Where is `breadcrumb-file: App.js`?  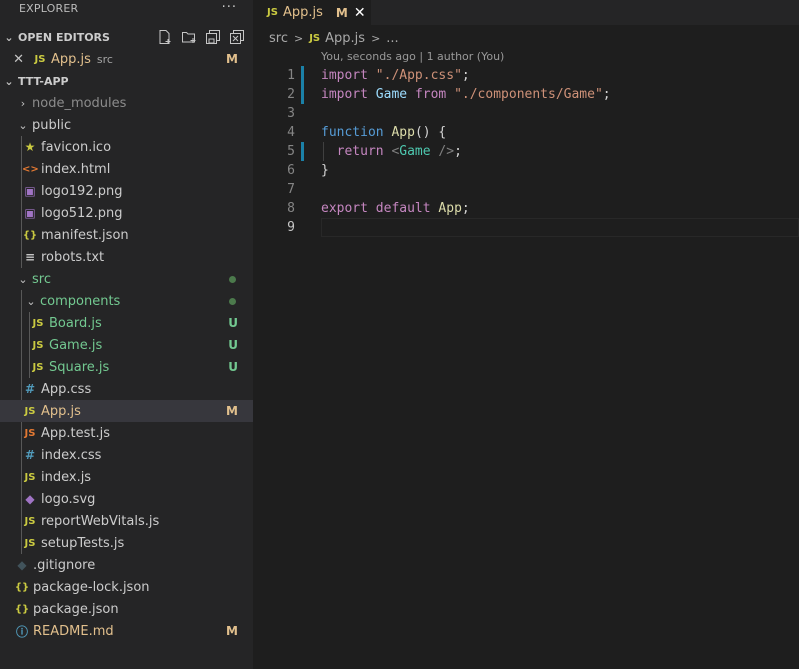 breadcrumb-file: App.js is located at coordinates (345, 38).